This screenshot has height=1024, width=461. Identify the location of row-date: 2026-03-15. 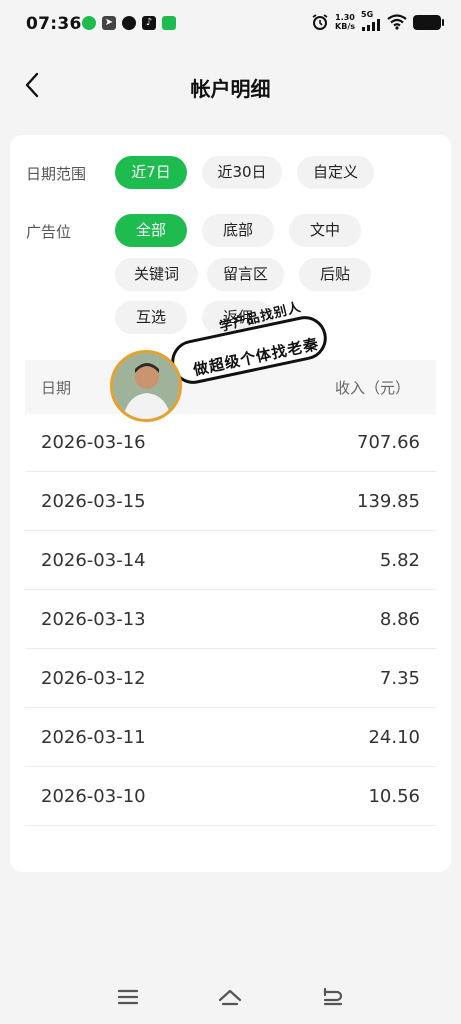
(93, 501).